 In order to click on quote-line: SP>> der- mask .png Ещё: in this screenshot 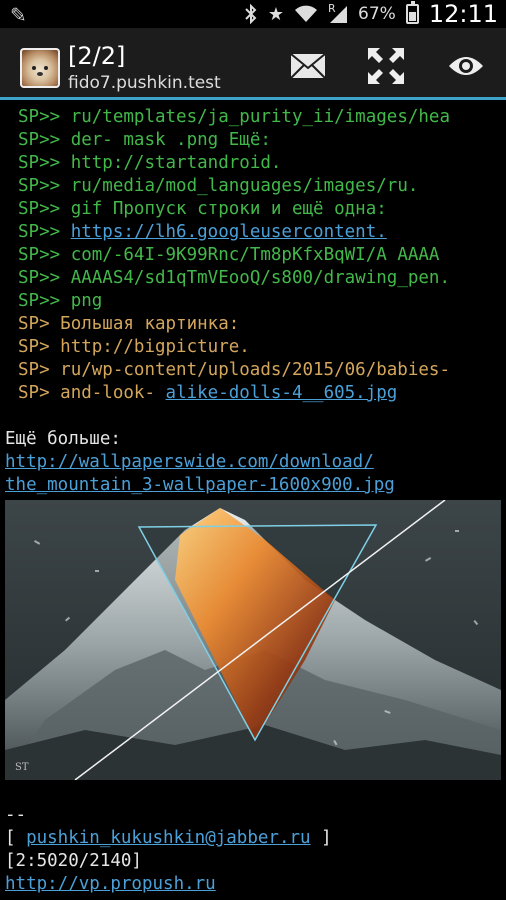, I will do `click(144, 140)`.